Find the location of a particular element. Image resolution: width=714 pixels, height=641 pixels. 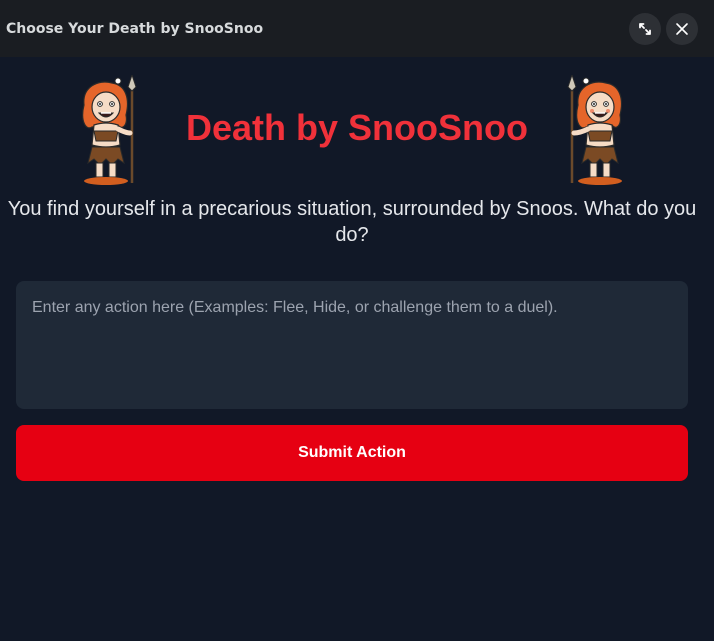

expand-button is located at coordinates (645, 29).